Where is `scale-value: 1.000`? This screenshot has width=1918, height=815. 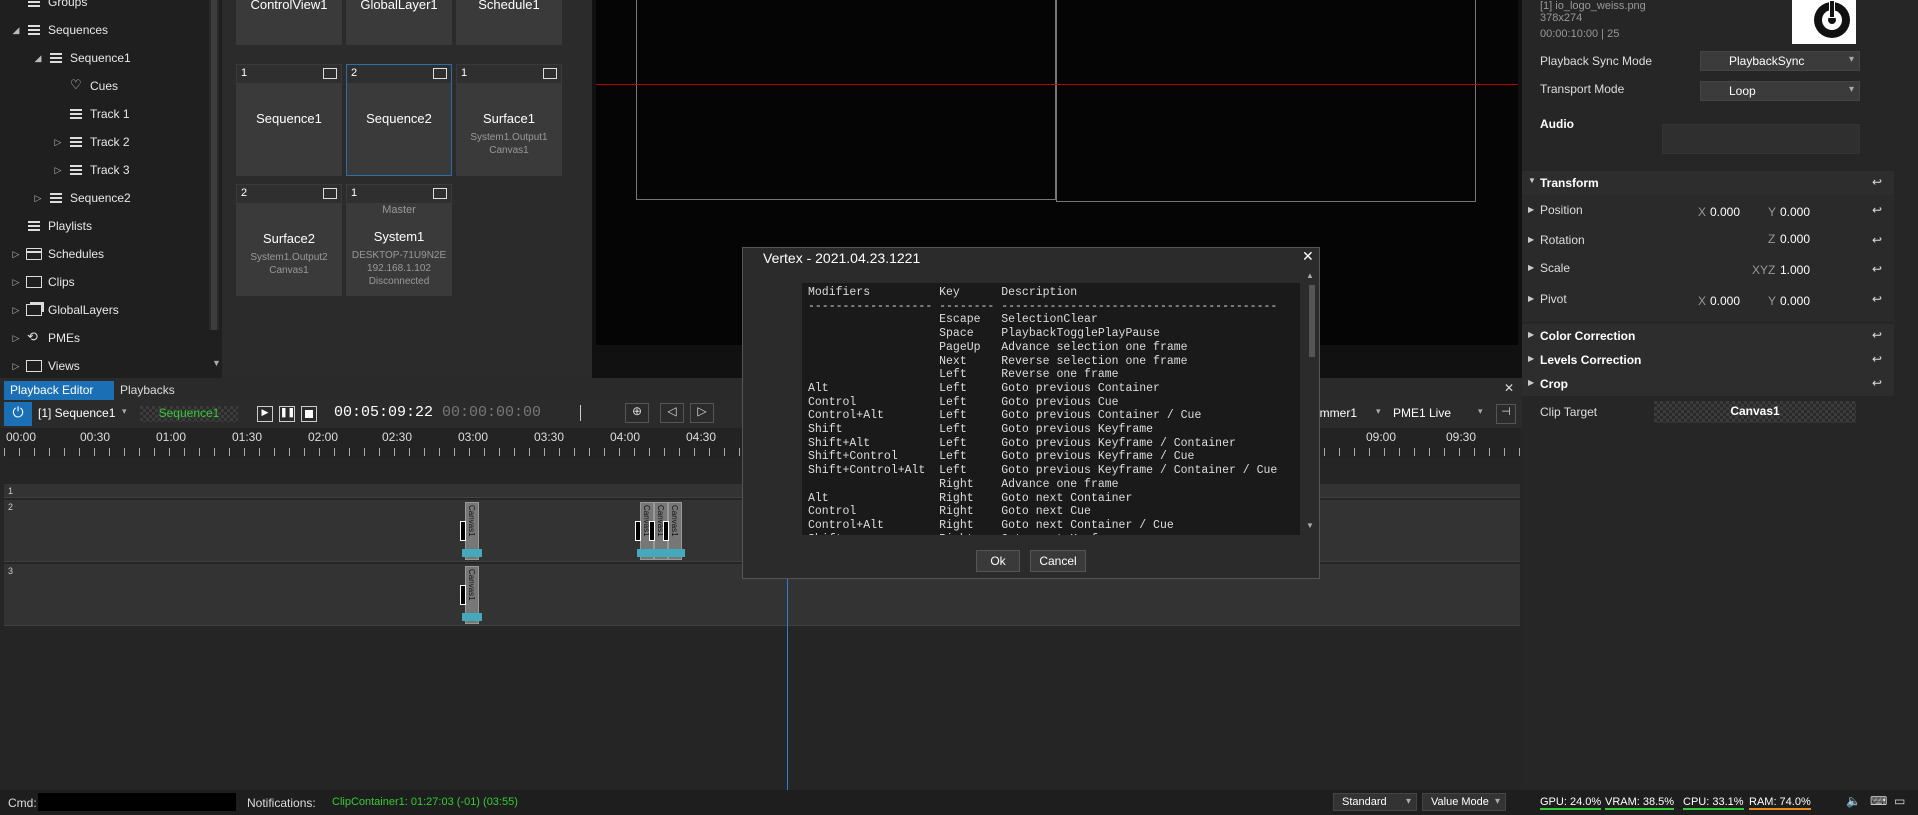 scale-value: 1.000 is located at coordinates (1795, 270).